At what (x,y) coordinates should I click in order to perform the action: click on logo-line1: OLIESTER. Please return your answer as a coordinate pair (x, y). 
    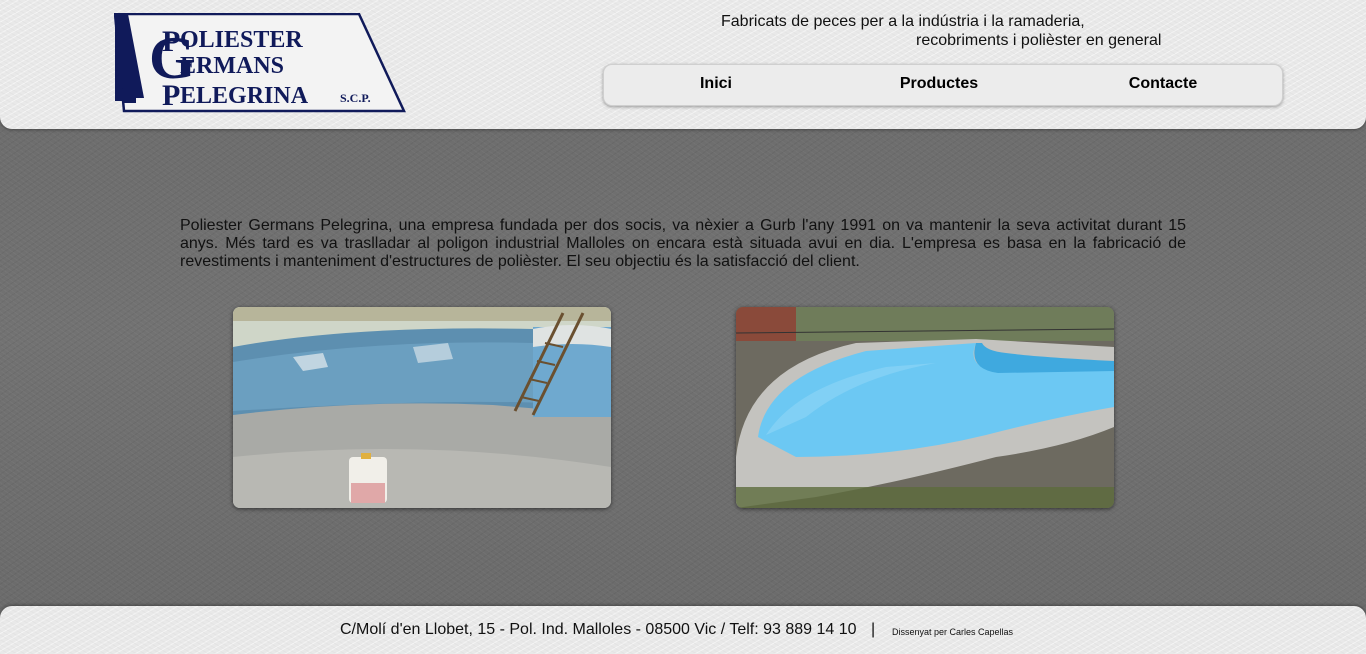
    Looking at the image, I should click on (241, 40).